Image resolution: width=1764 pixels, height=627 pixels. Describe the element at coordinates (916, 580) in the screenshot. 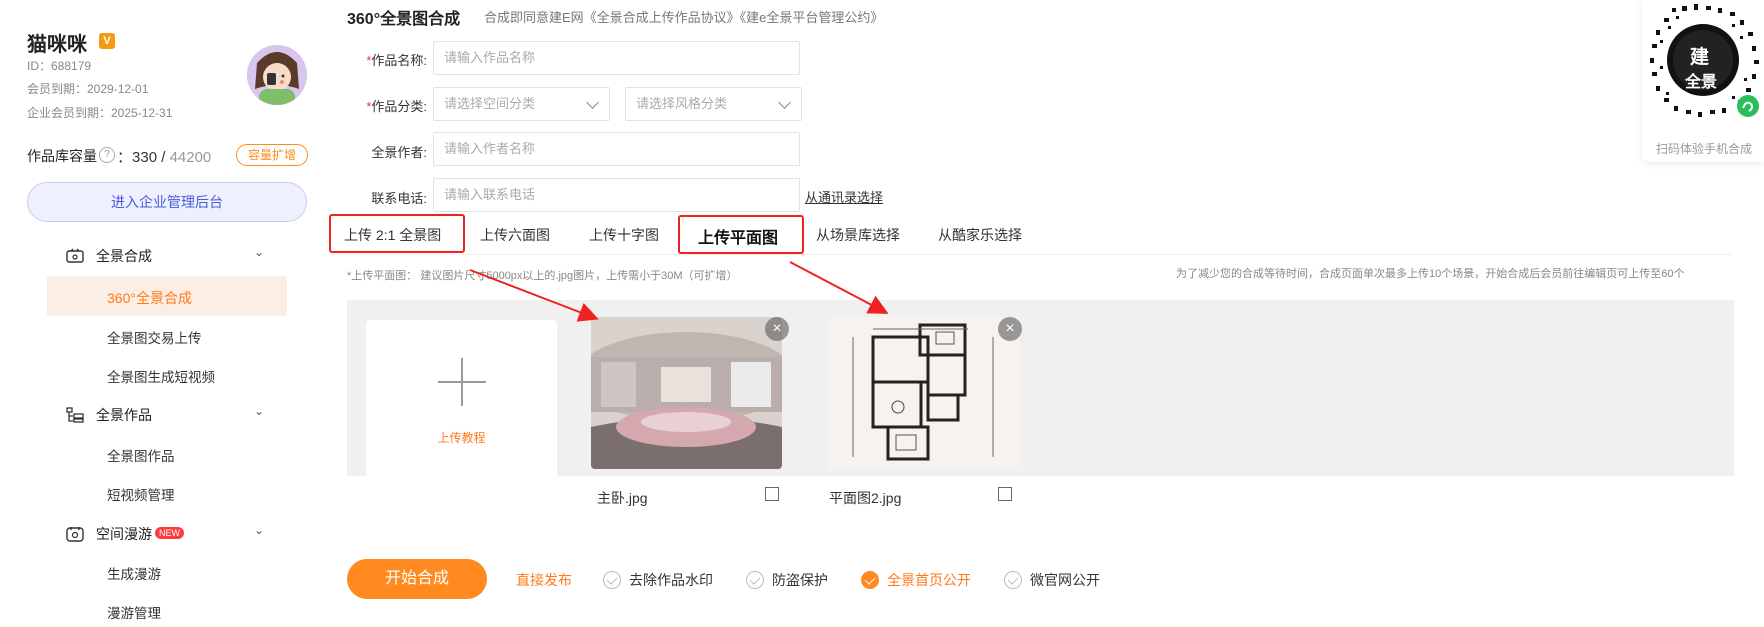

I see `option-homepage-public: 全景首页公开` at that location.